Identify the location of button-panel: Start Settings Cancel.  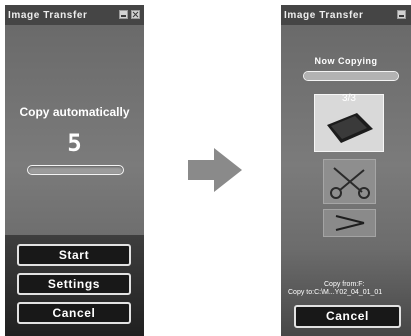
(74, 285).